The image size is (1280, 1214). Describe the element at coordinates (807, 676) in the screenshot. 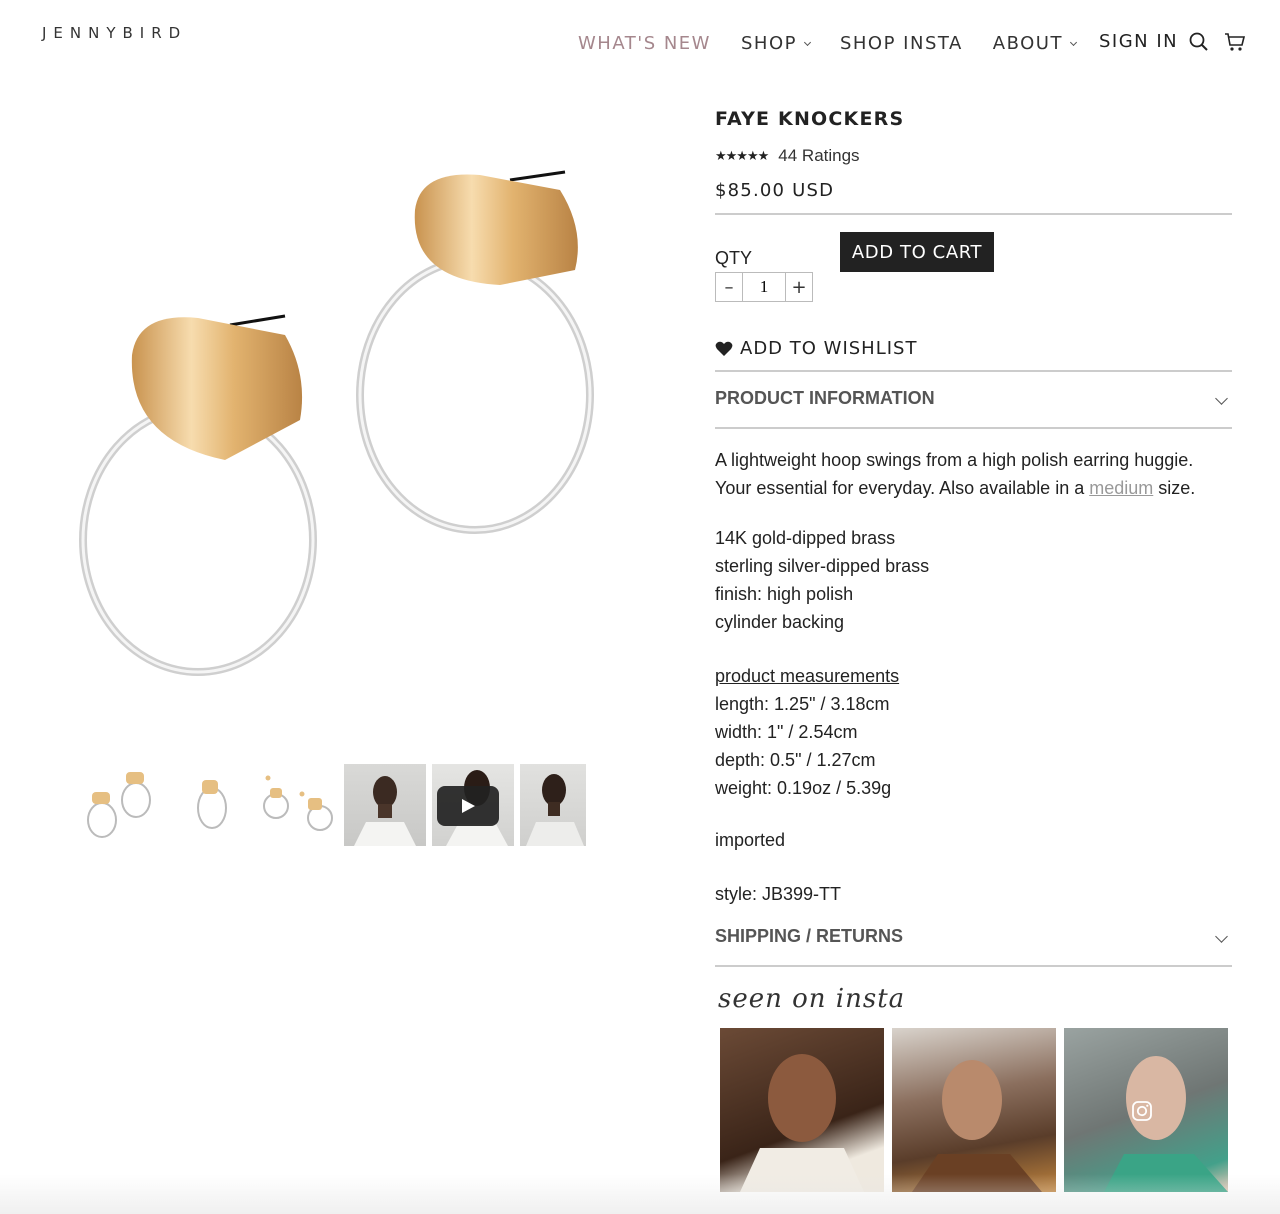

I see `product-measurements-link: product measurements` at that location.